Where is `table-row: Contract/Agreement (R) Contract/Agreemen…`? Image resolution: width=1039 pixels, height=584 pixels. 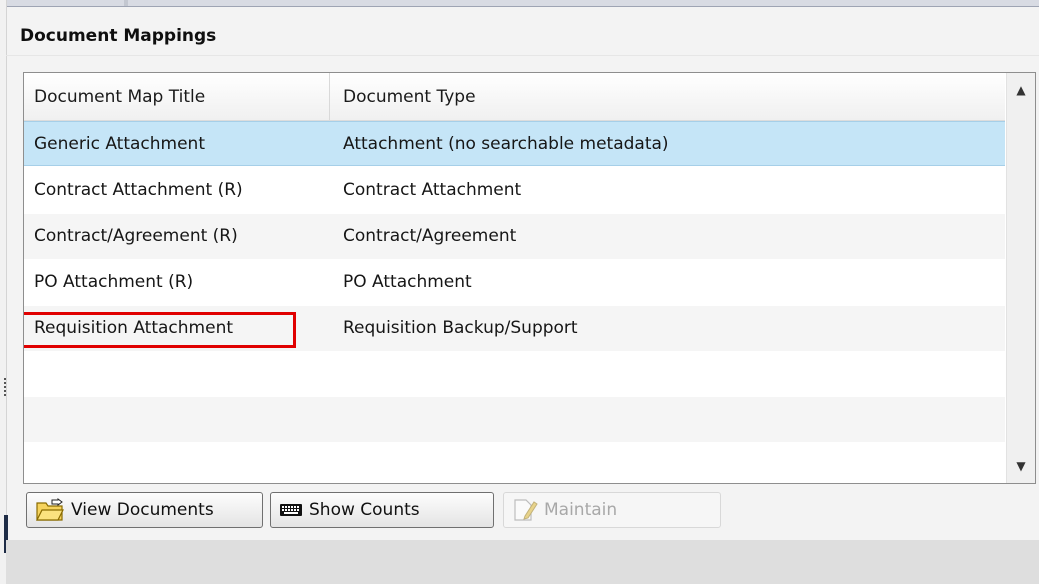
table-row: Contract/Agreement (R) Contract/Agreemen… is located at coordinates (514, 236).